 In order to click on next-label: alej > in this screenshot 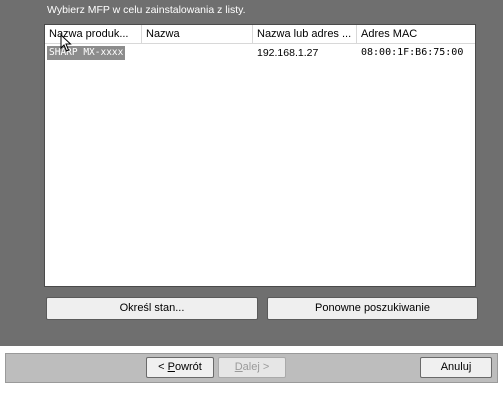, I will do `click(256, 367)`.